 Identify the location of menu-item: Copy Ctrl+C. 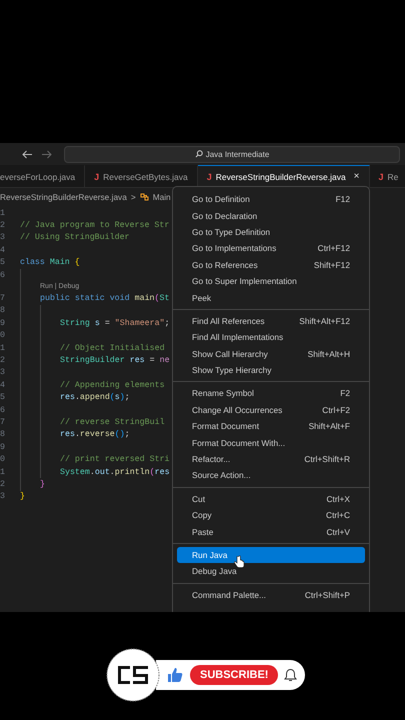
(271, 515).